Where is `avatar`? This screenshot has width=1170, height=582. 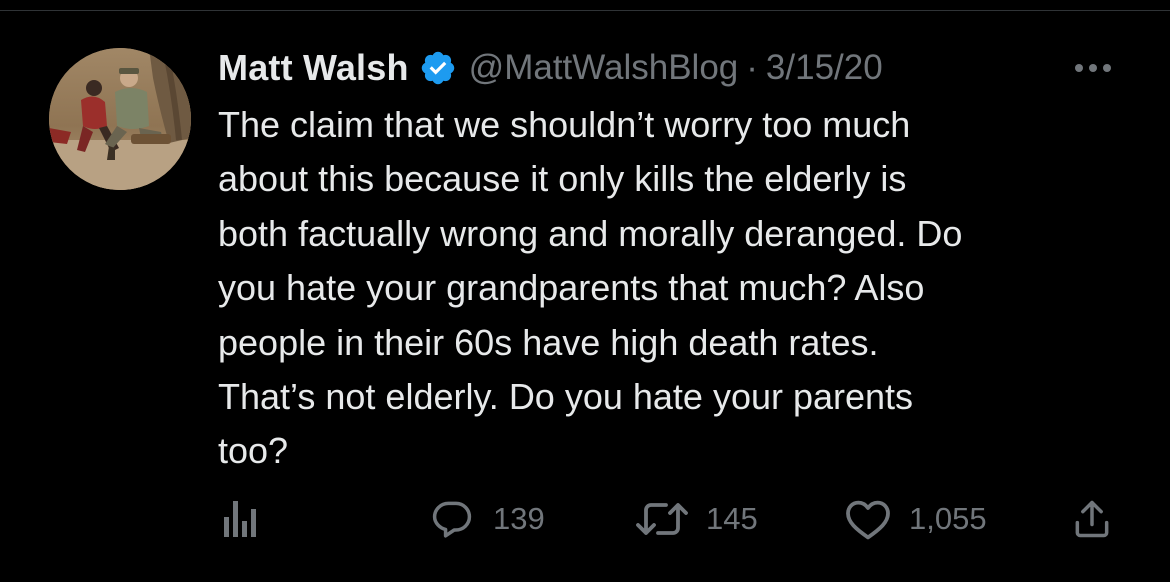
avatar is located at coordinates (120, 119).